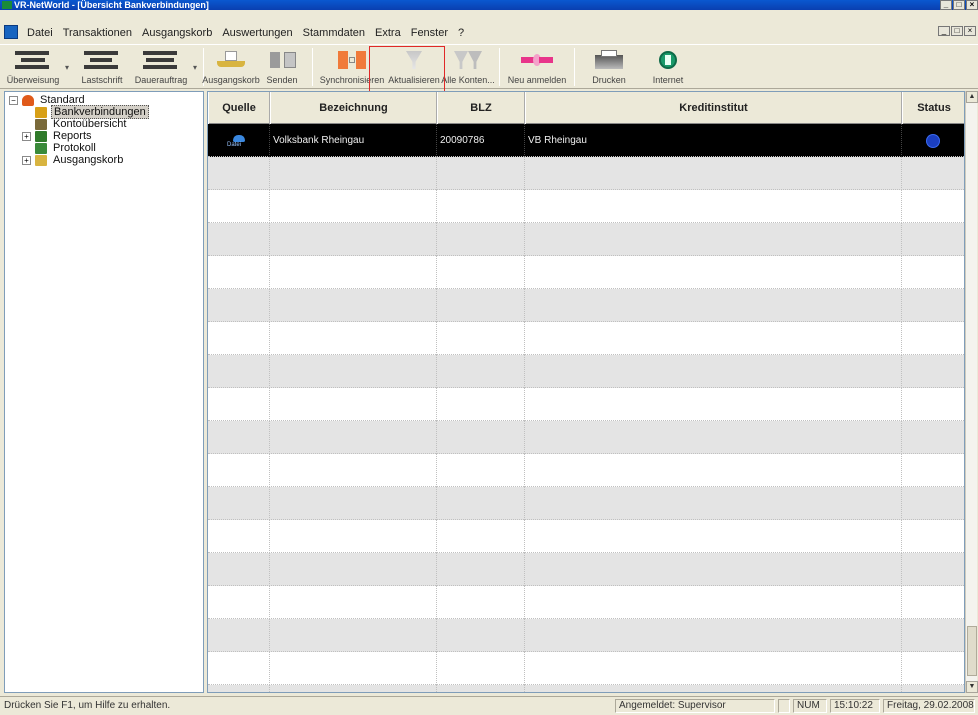 This screenshot has width=978, height=715. What do you see at coordinates (97, 33) in the screenshot?
I see `menu-transaktionen: Transaktionen` at bounding box center [97, 33].